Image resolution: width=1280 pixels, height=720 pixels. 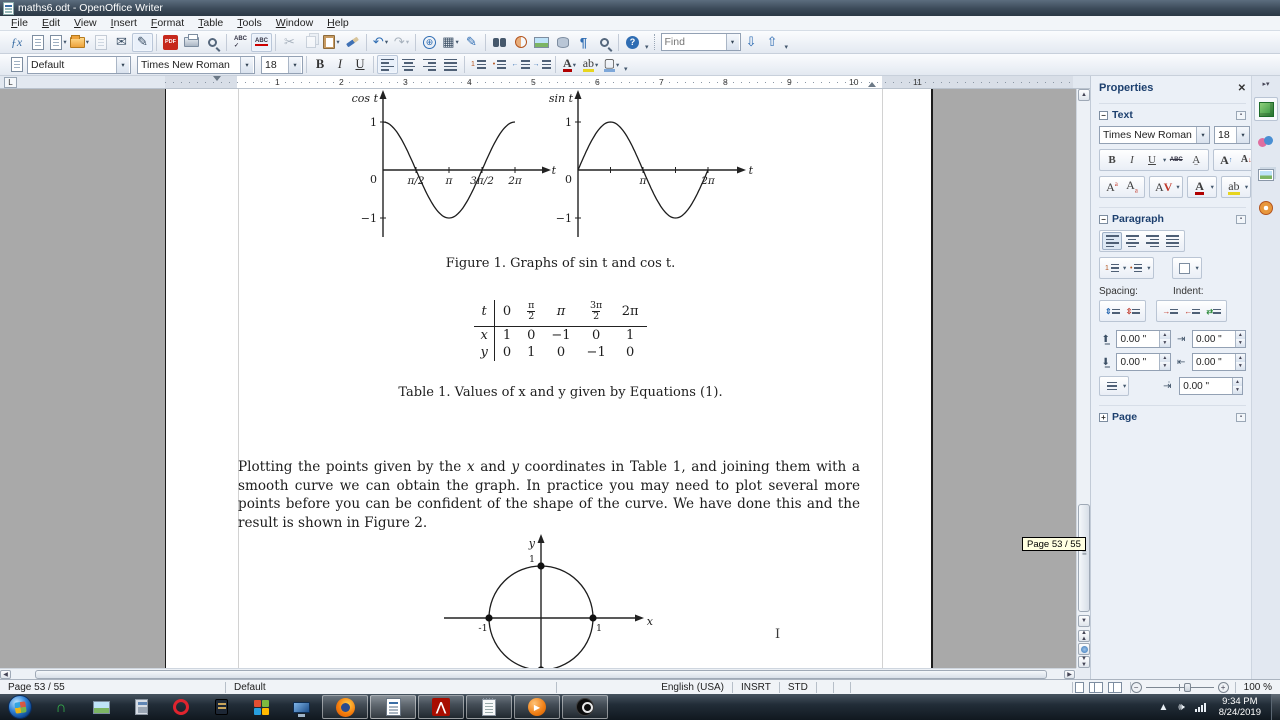 I want to click on previous-page-icon: ▲ ▲, so click(x=1084, y=636).